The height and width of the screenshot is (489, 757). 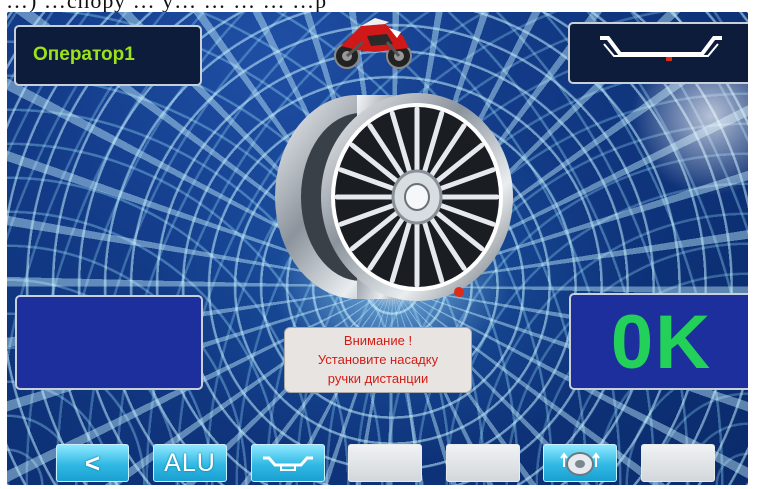 I want to click on balance-weight-icon, so click(x=580, y=464).